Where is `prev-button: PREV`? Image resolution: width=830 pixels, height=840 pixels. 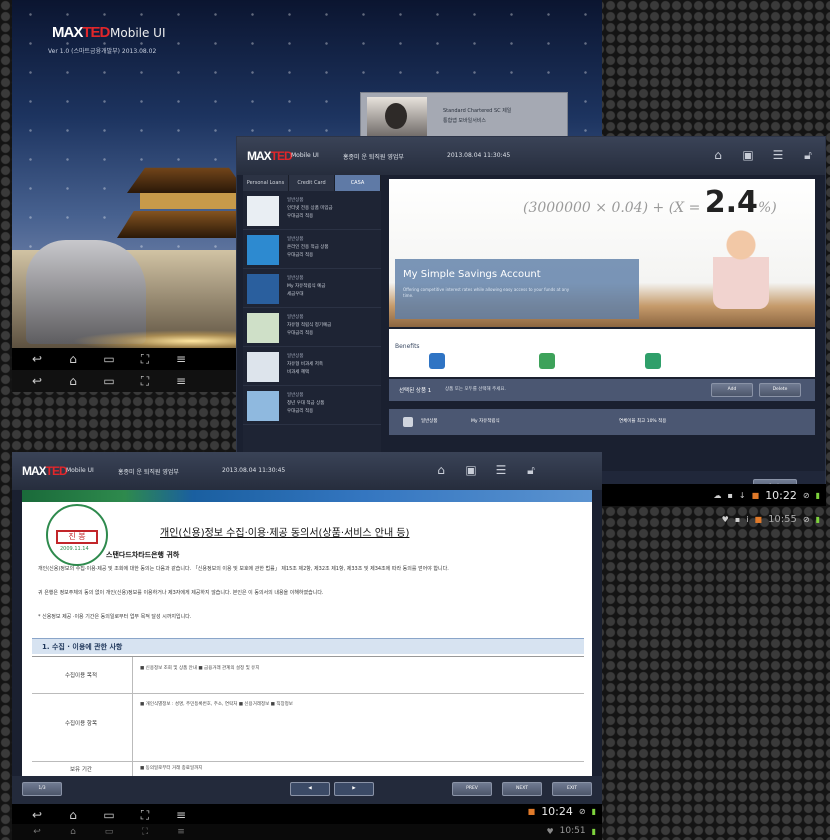
prev-button: PREV is located at coordinates (472, 789).